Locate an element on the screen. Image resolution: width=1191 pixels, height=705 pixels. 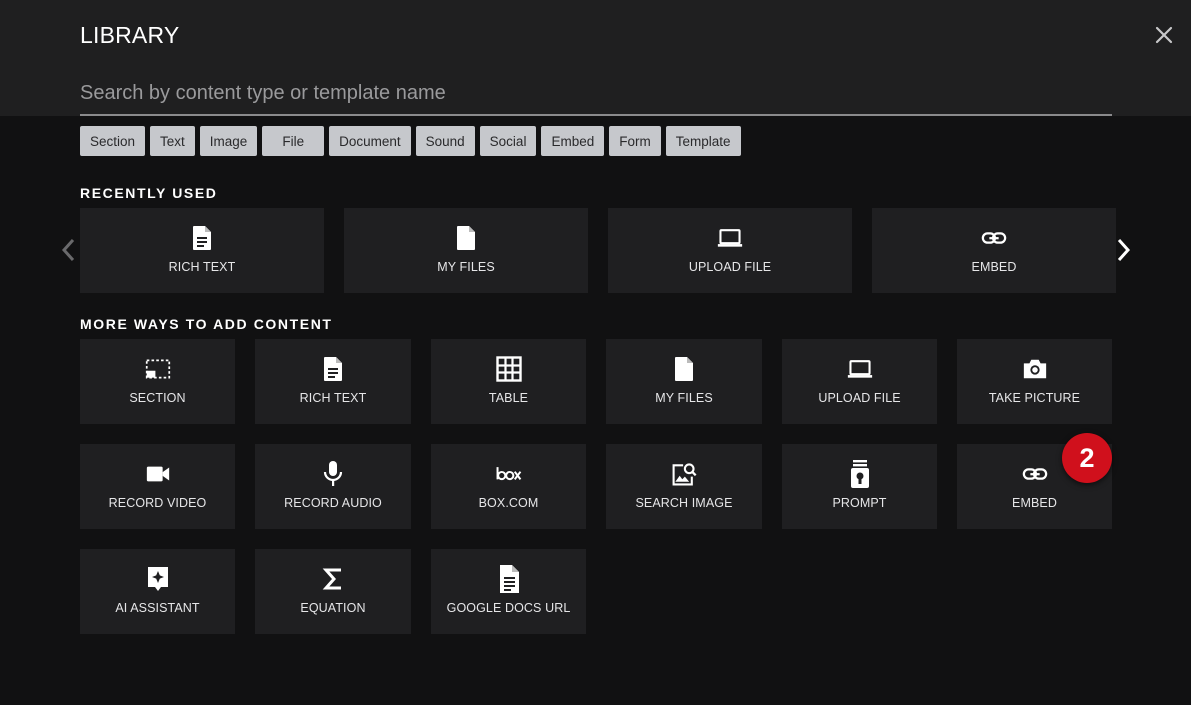
tile-label: TAKE PICTURE is located at coordinates (1034, 398).